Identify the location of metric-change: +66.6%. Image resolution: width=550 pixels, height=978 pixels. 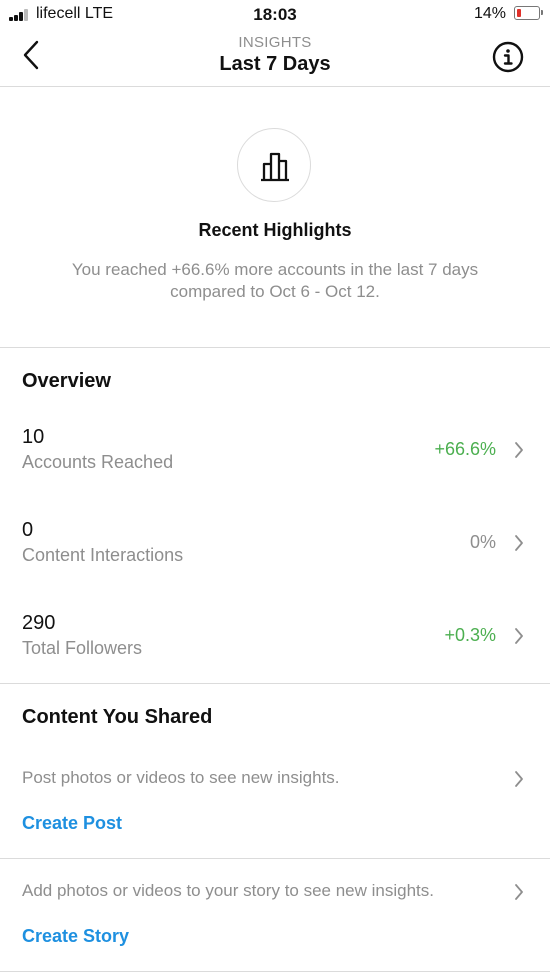
(465, 449).